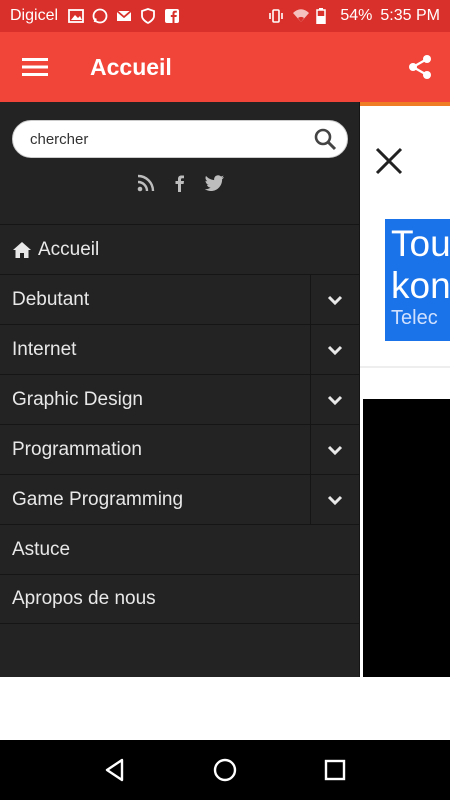  Describe the element at coordinates (179, 449) in the screenshot. I see `menu-item-programmation: Programmation` at that location.